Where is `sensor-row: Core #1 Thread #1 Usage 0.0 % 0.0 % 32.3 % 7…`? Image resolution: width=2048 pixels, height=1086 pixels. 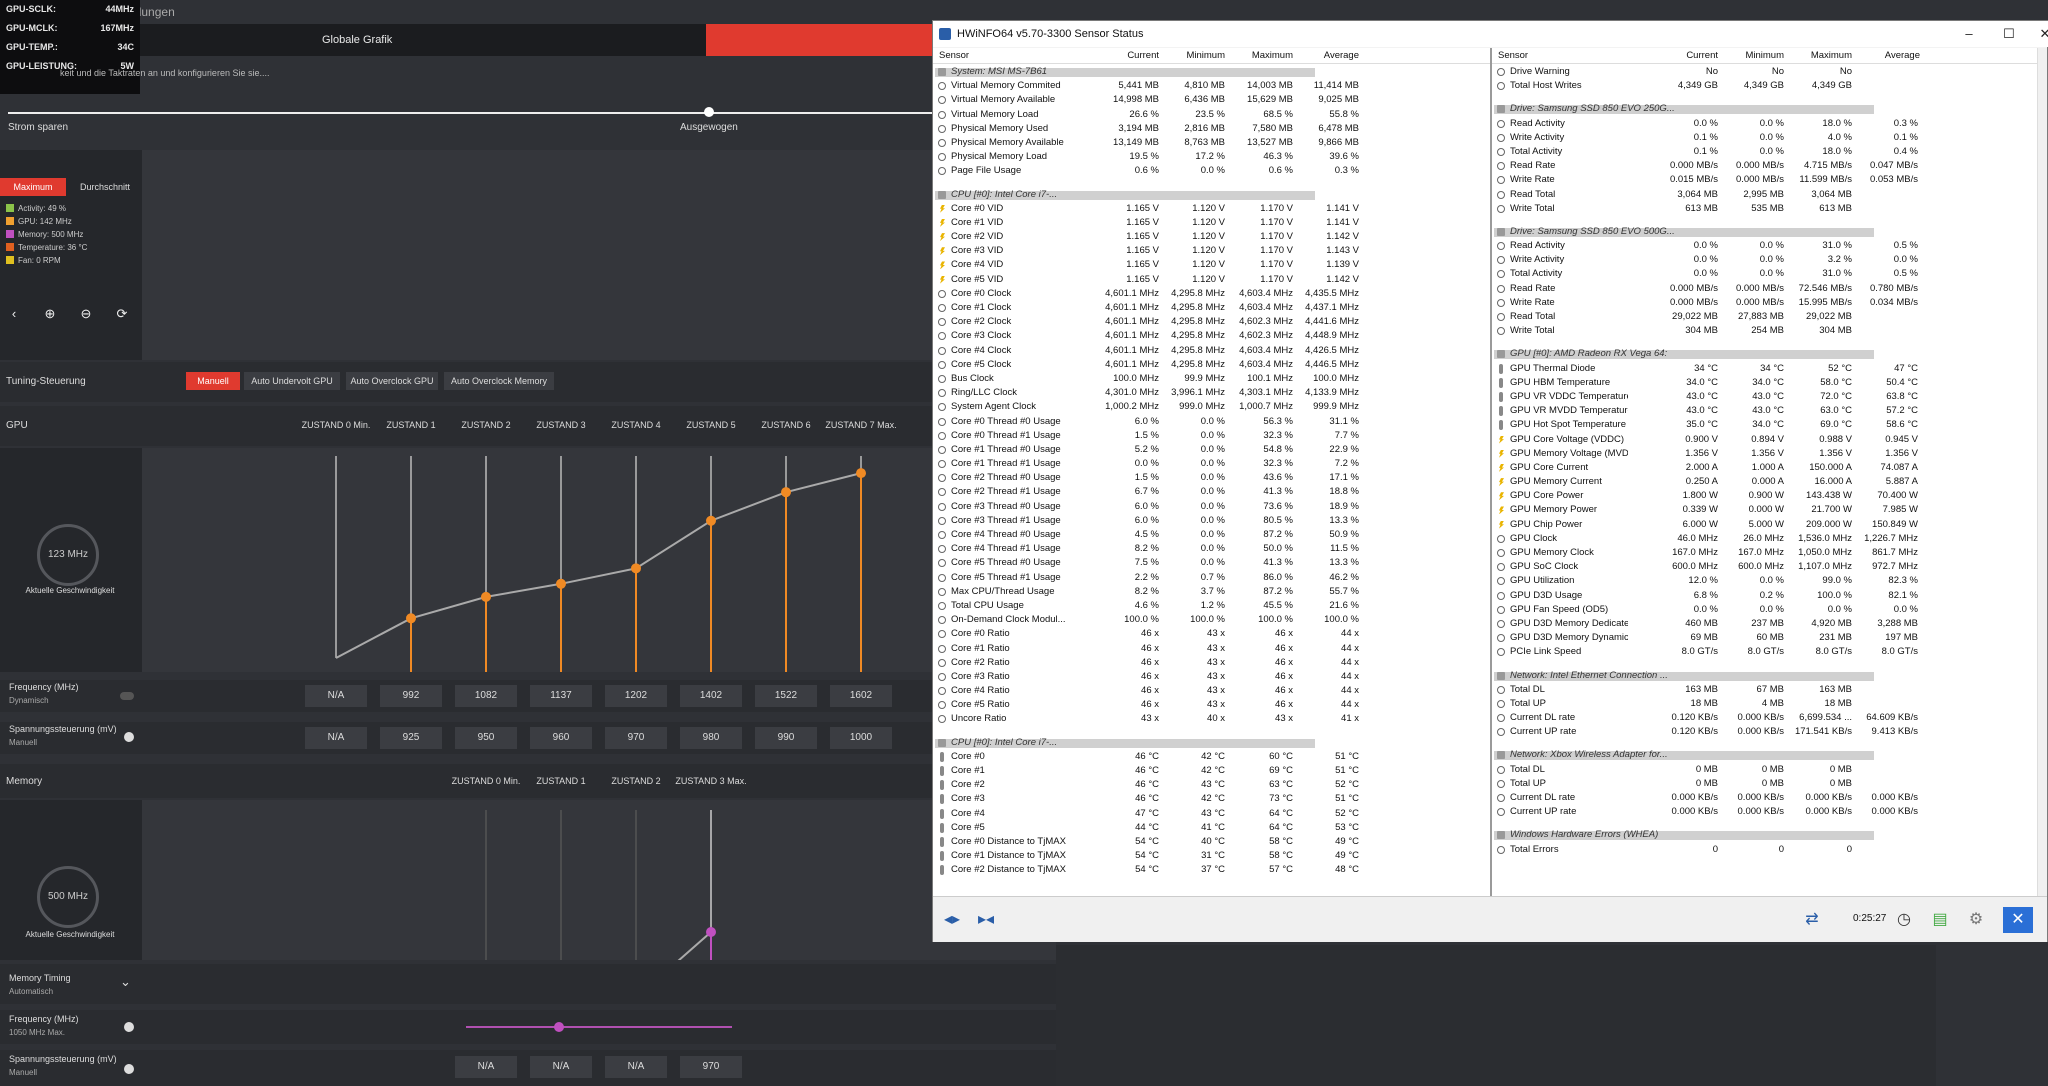 sensor-row: Core #1 Thread #1 Usage 0.0 % 0.0 % 32.3 % 7… is located at coordinates (1211, 464).